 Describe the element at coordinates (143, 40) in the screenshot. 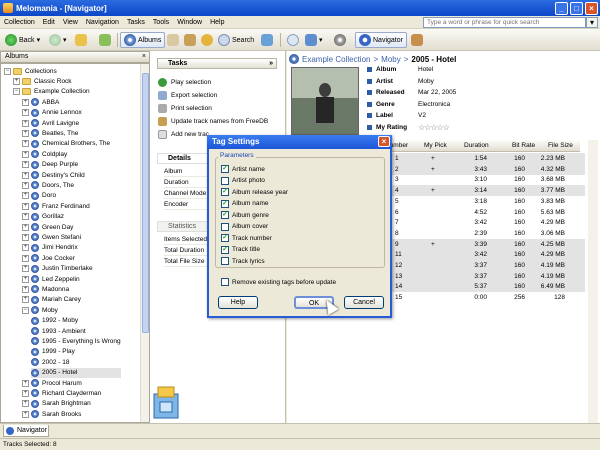

I see `albums-button: Albums` at that location.